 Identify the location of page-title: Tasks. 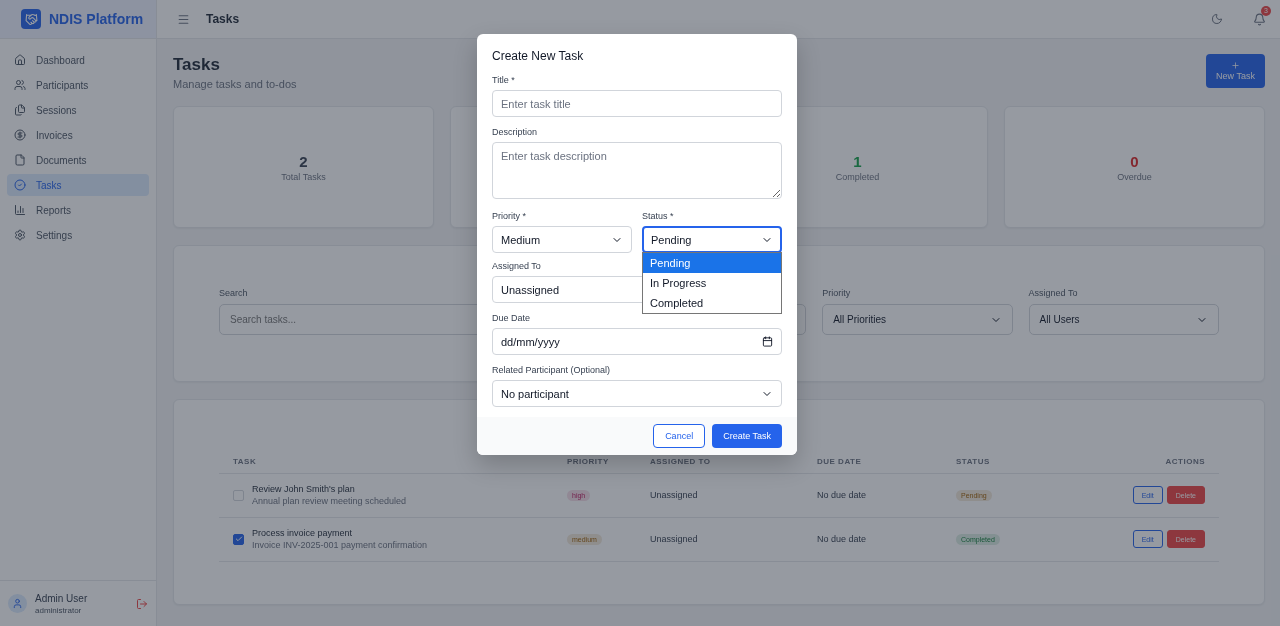
(197, 65).